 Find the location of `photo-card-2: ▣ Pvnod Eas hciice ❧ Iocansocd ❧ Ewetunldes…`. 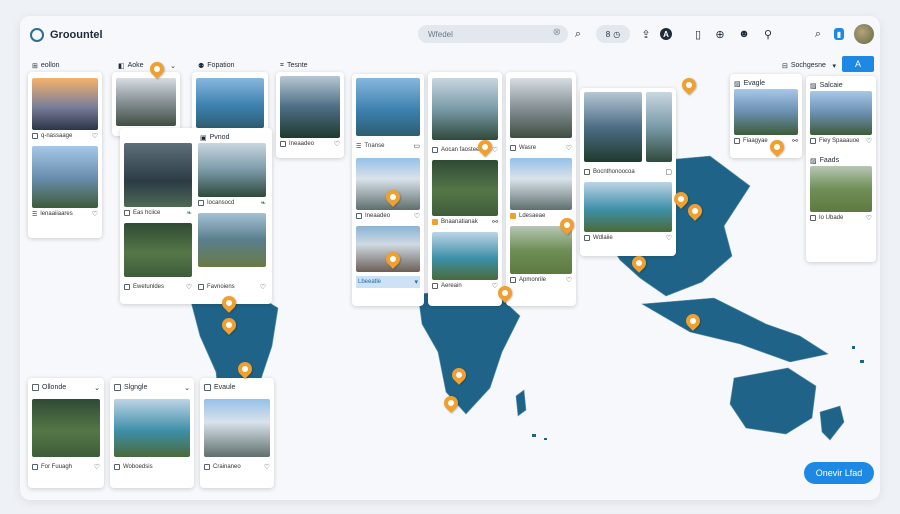

photo-card-2: ▣ Pvnod Eas hciice ❧ Iocansocd ❧ Ewetunldes… is located at coordinates (196, 216).